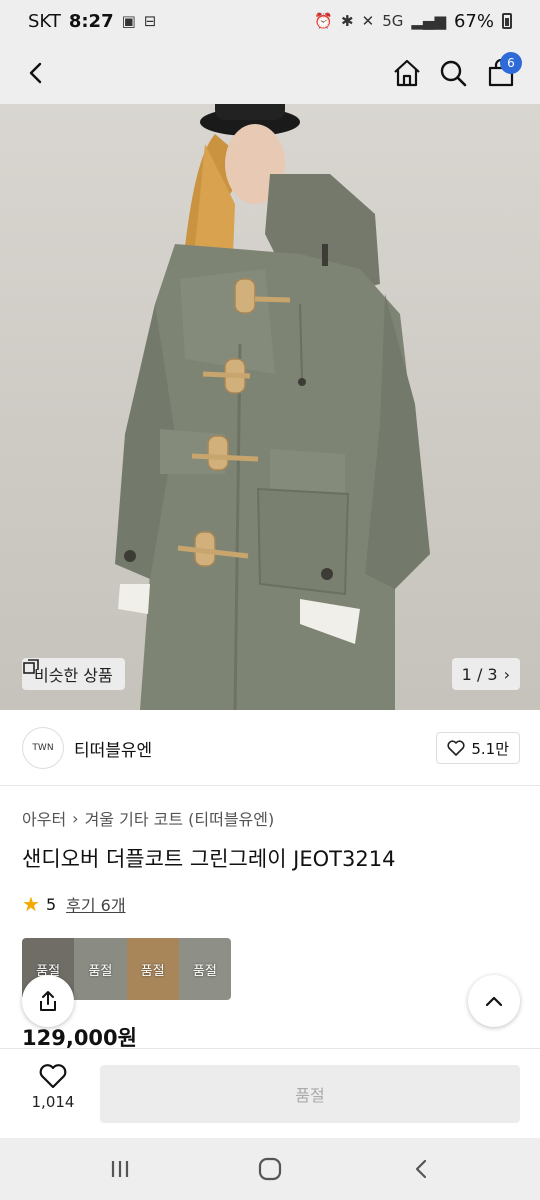 The width and height of the screenshot is (540, 1200). I want to click on share-icon, so click(48, 1001).